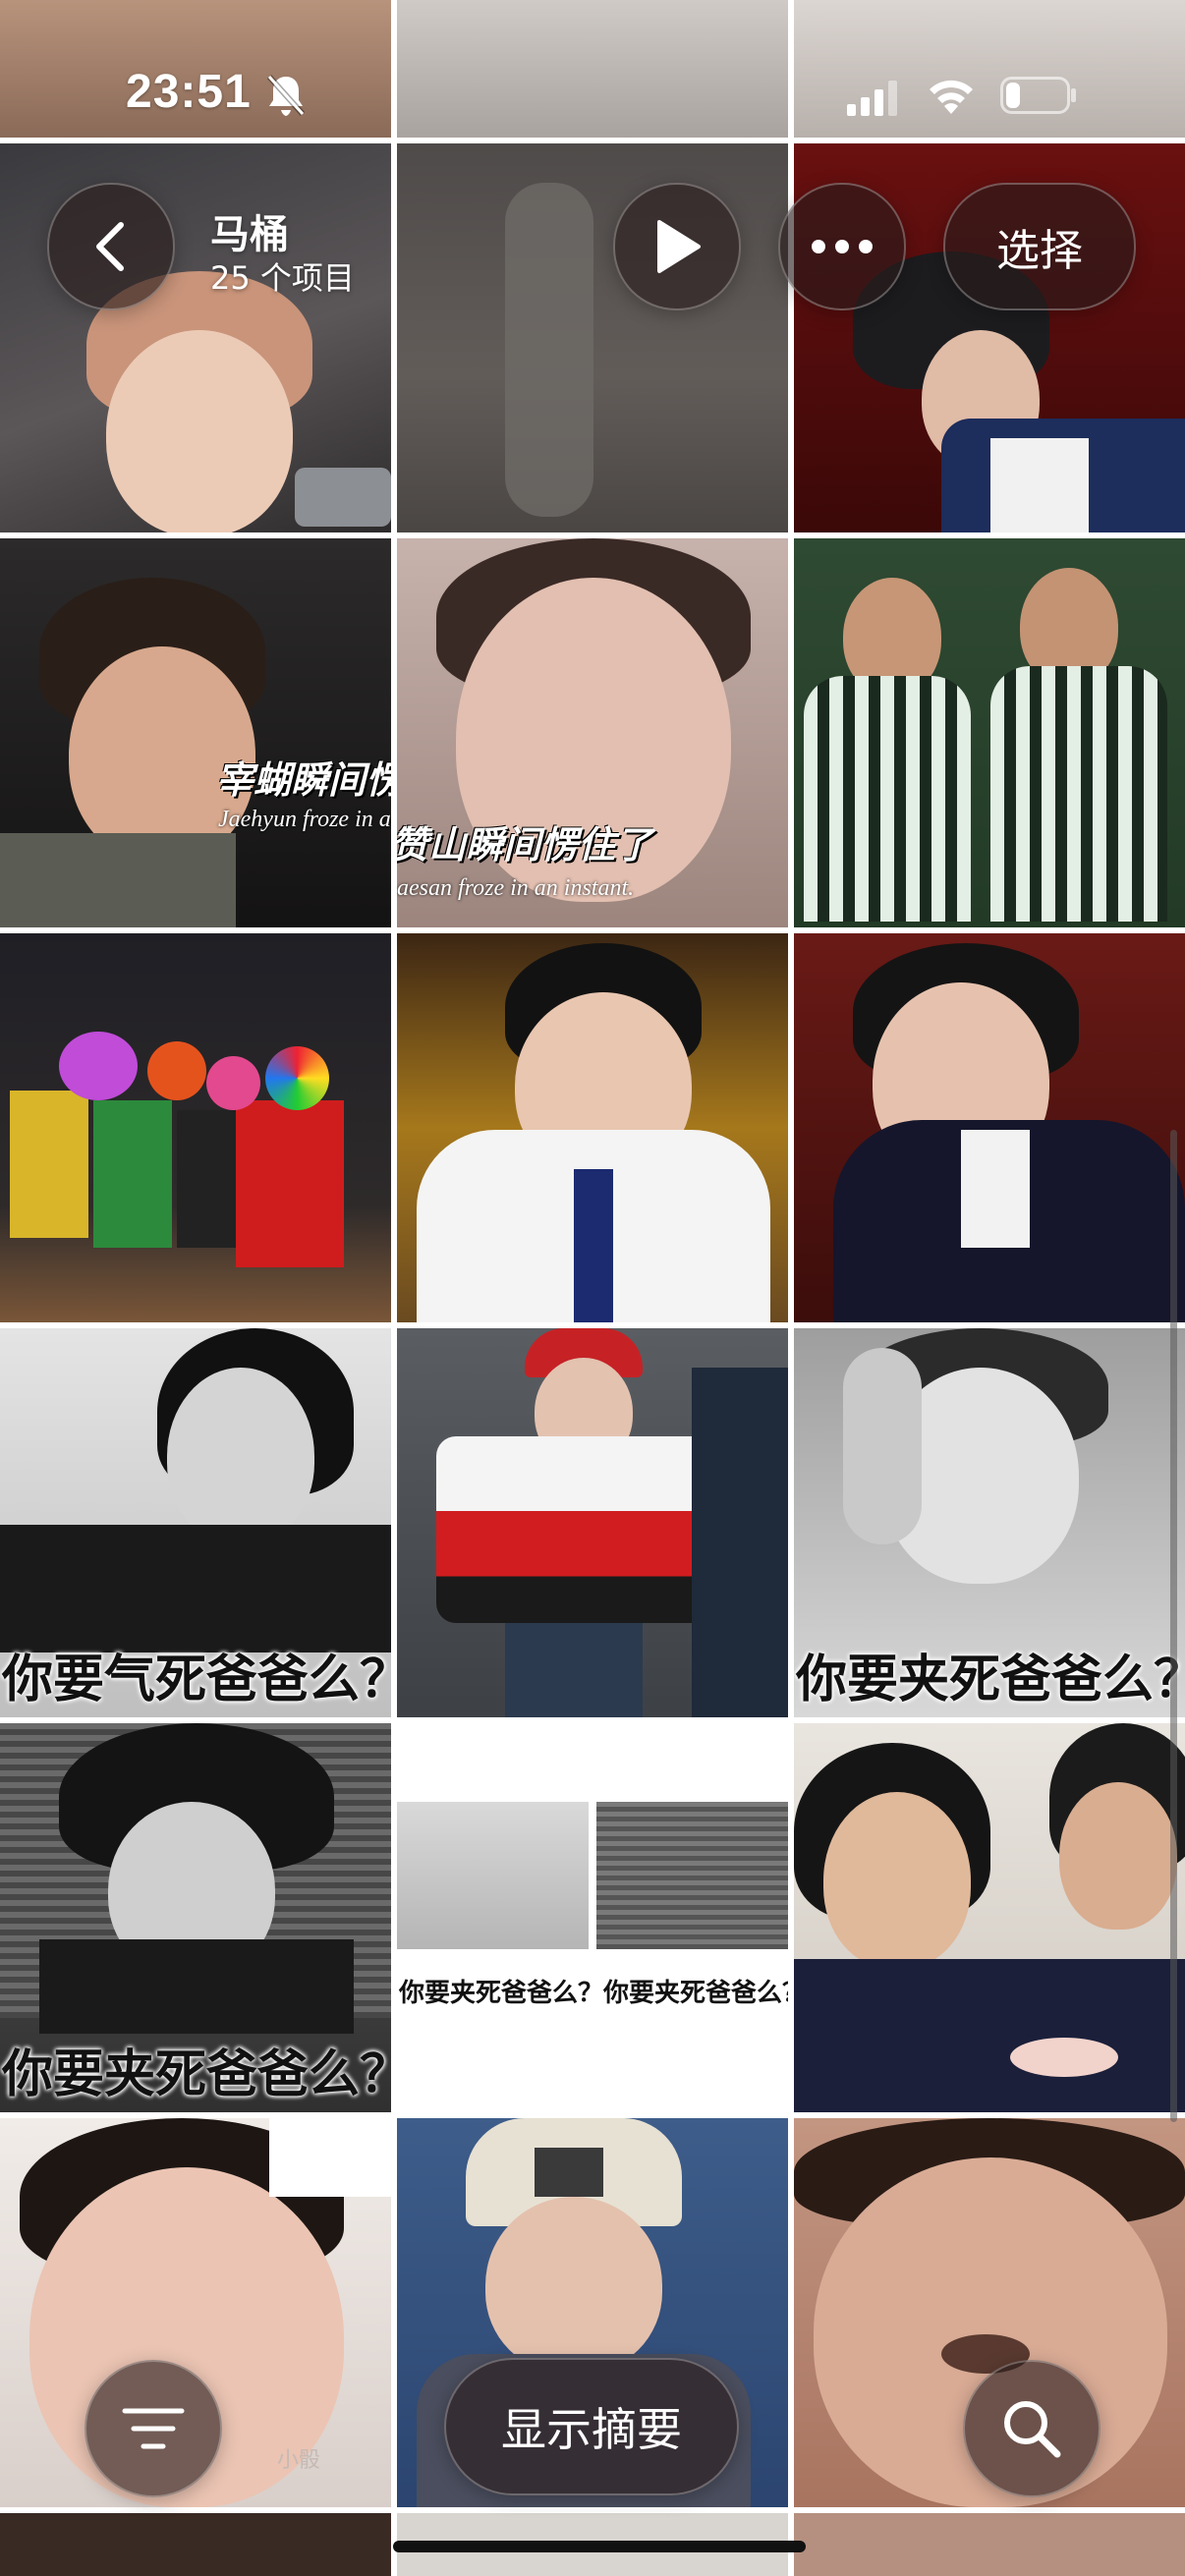  What do you see at coordinates (592, 1917) in the screenshot?
I see `photo-tile: 你要夹死爸爸么？你要夹死爸爸么？` at bounding box center [592, 1917].